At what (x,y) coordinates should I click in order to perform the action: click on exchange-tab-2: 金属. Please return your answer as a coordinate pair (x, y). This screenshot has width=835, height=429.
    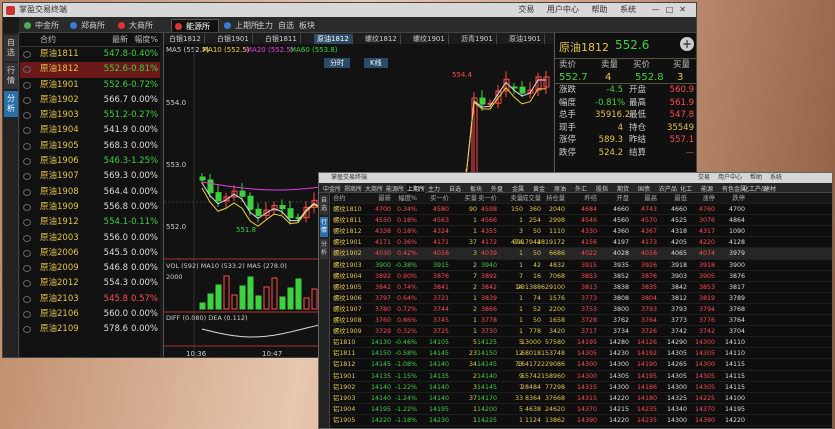
    Looking at the image, I should click on (518, 188).